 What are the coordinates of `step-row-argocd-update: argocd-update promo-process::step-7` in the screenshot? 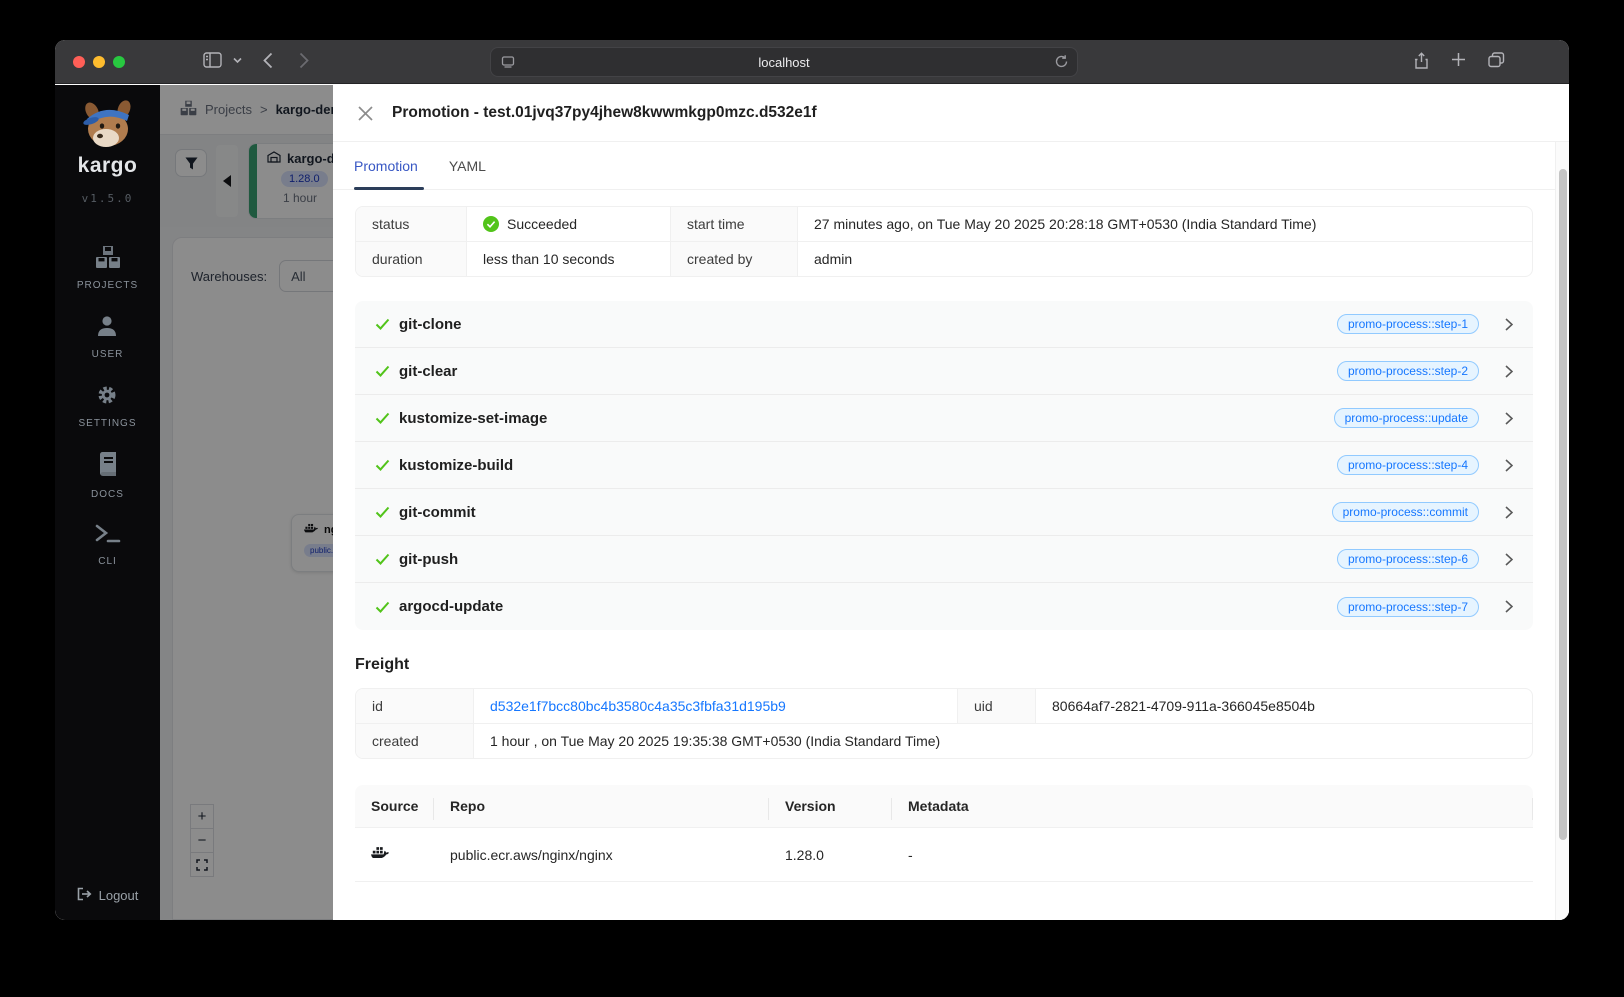 It's located at (944, 606).